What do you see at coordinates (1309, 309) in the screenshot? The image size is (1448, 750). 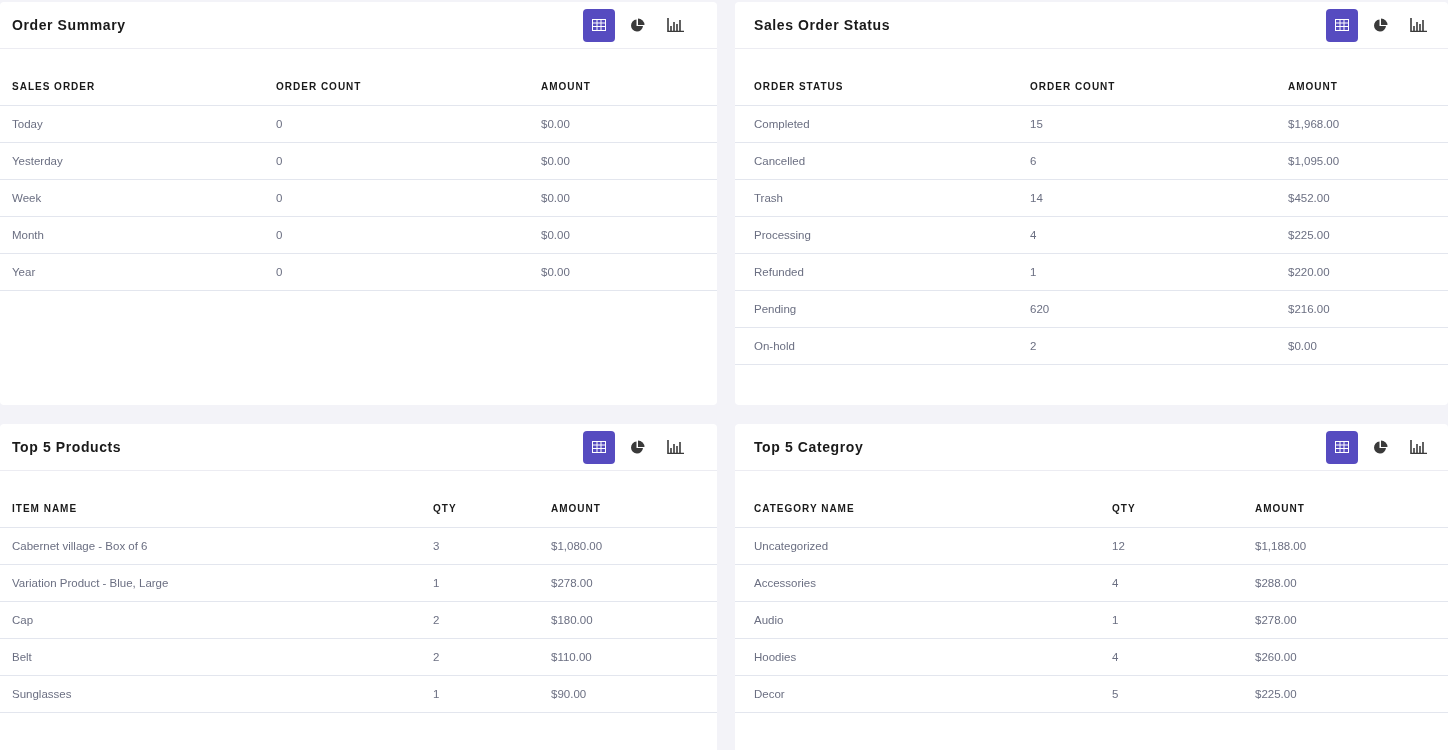 I see `table-cell-text: $216.00` at bounding box center [1309, 309].